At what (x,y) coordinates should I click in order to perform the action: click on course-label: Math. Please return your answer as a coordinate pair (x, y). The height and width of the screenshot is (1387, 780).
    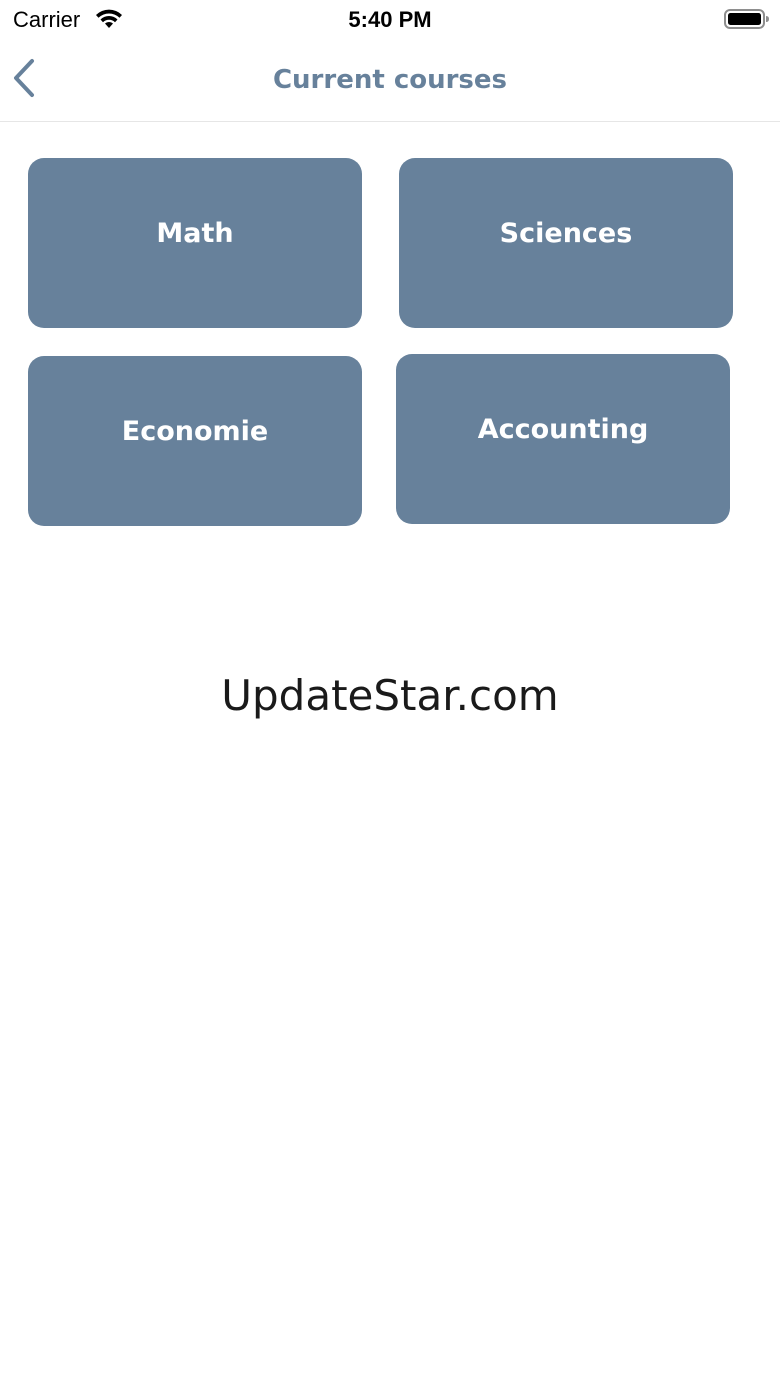
    Looking at the image, I should click on (195, 233).